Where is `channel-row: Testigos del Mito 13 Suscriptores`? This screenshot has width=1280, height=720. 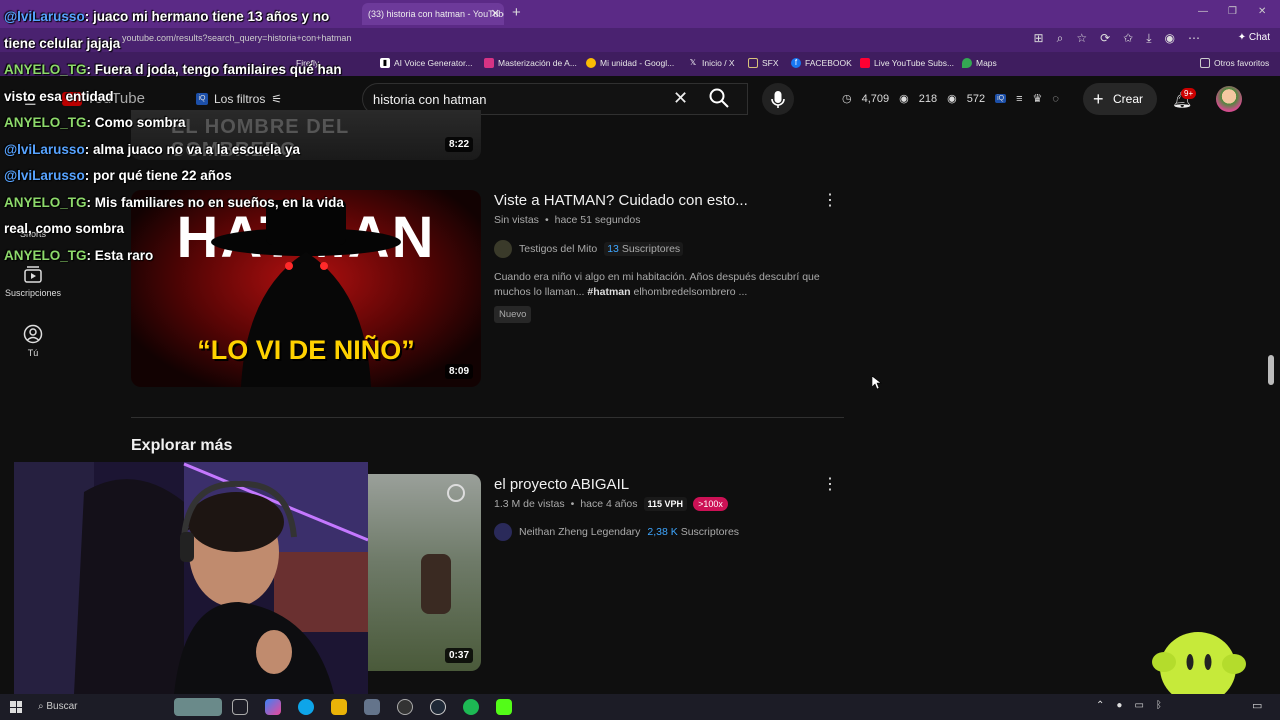
channel-row: Testigos del Mito 13 Suscriptores is located at coordinates (589, 249).